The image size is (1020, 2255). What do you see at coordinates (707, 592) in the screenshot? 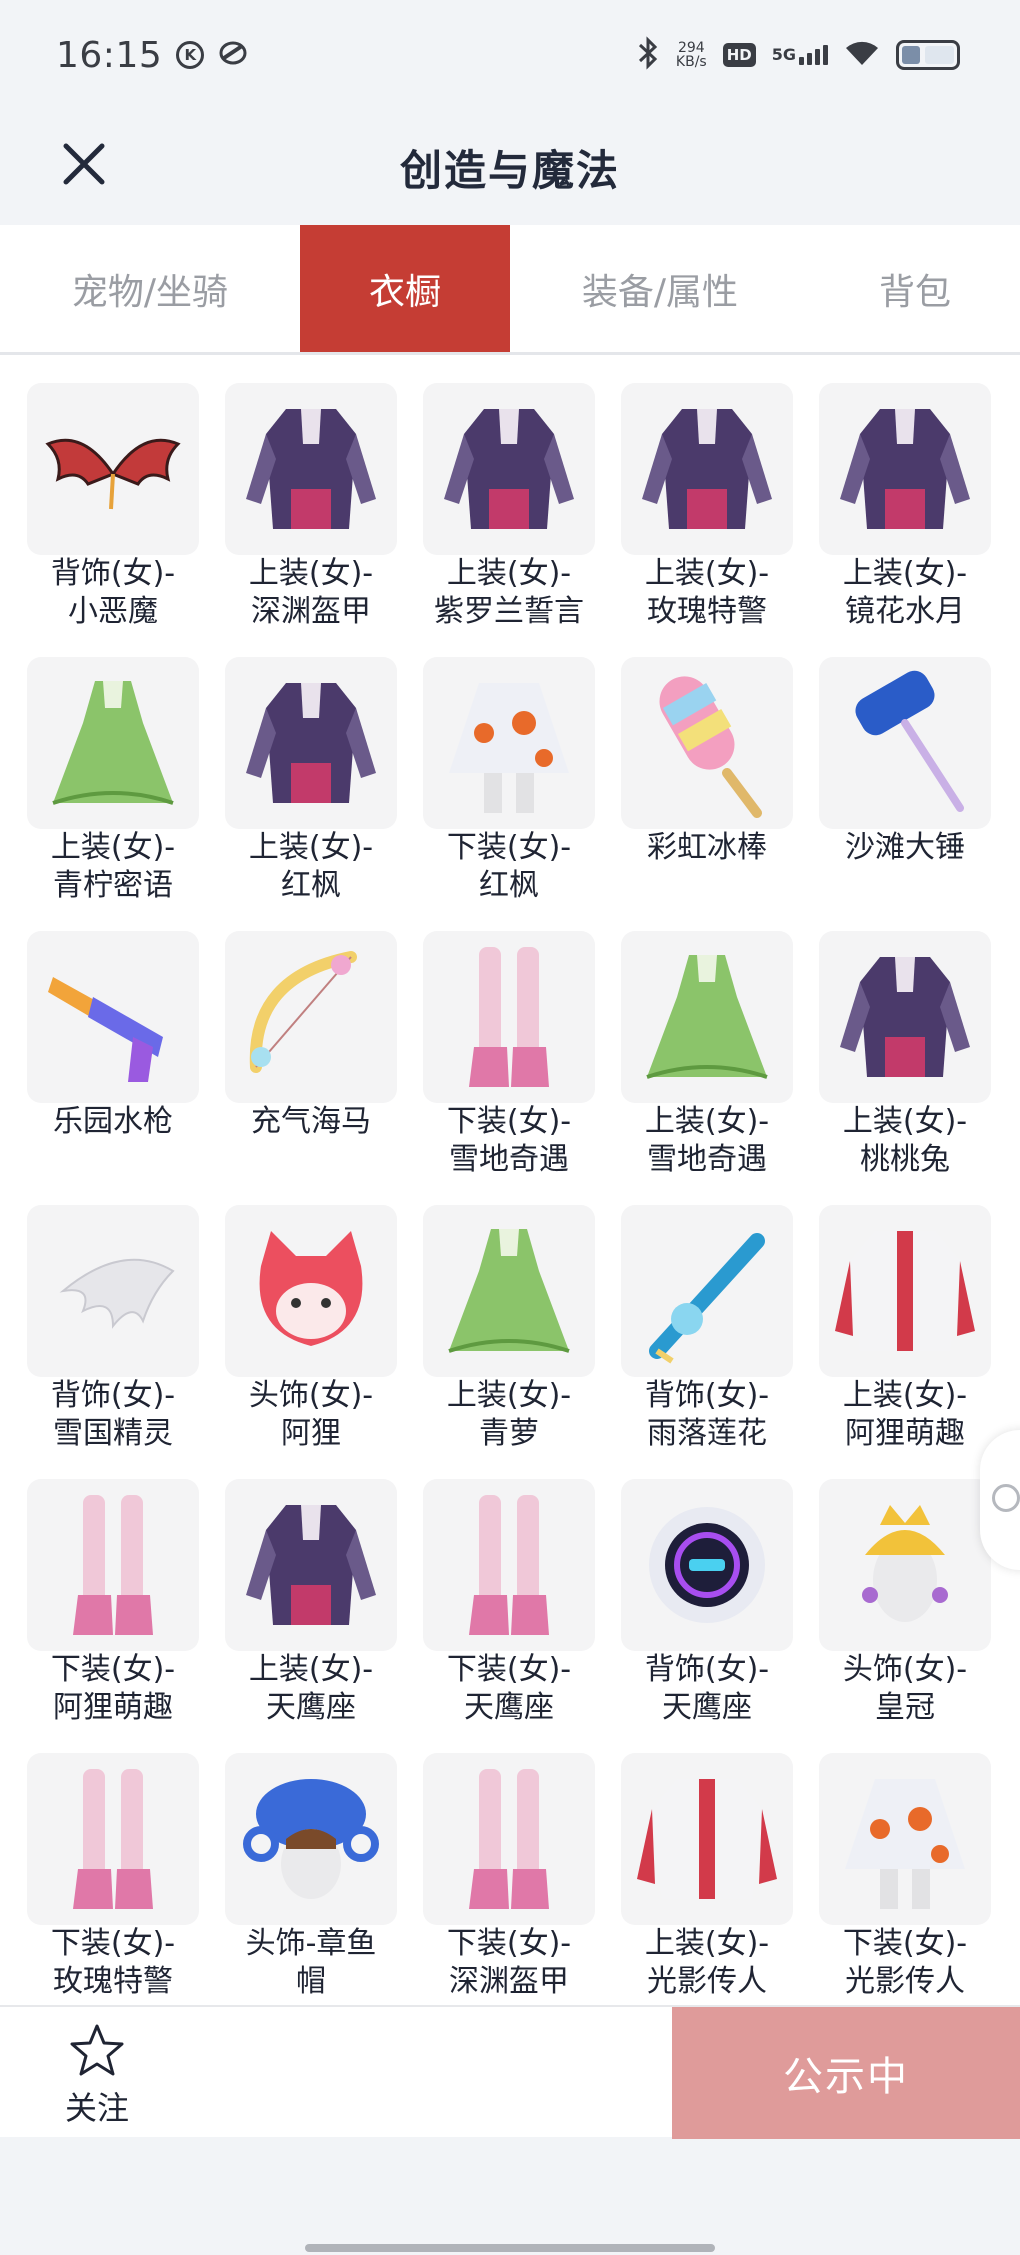
I see `item-name: 上装(女)- 玫瑰特警` at bounding box center [707, 592].